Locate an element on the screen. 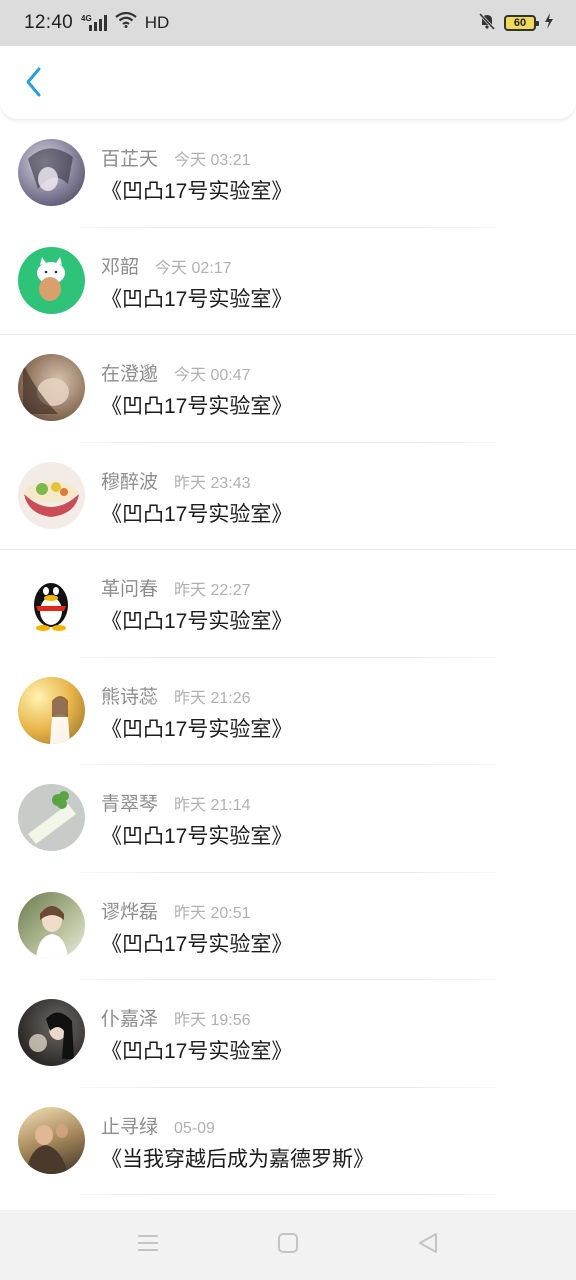  list-item: 谬烨磊 昨天 20:51 《凹凸17号实验室》 is located at coordinates (288, 926).